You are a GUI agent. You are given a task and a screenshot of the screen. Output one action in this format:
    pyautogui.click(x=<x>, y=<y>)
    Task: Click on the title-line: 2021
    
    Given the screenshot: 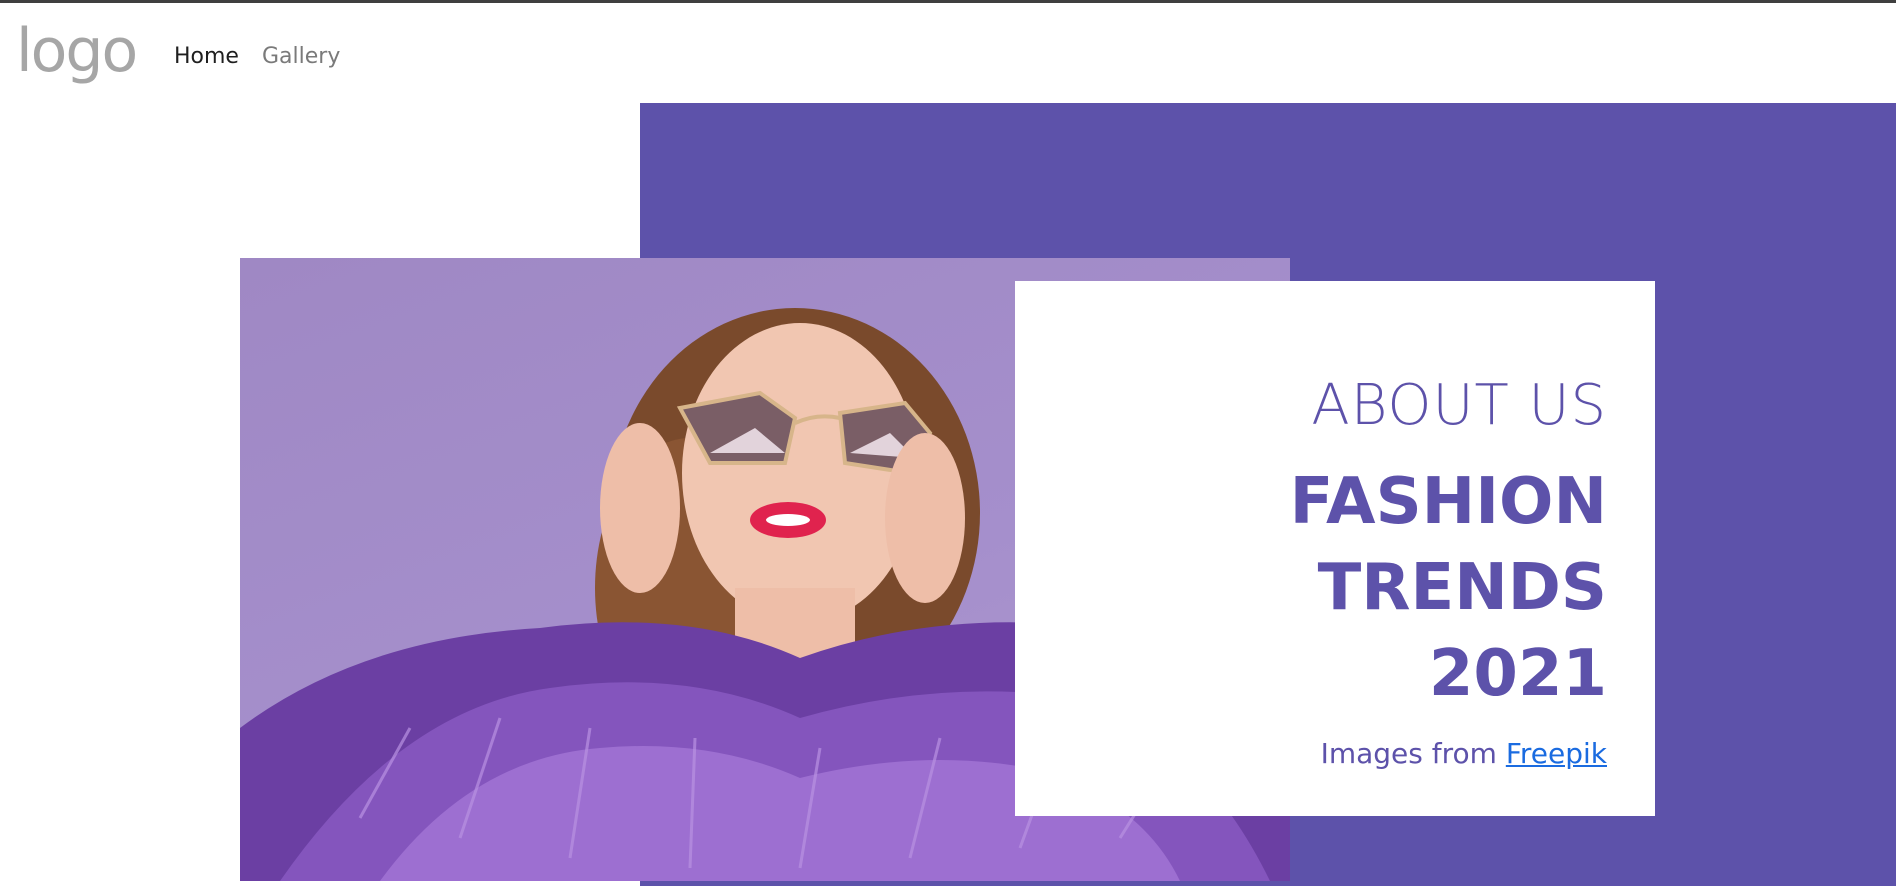 What is the action you would take?
    pyautogui.click(x=1517, y=674)
    